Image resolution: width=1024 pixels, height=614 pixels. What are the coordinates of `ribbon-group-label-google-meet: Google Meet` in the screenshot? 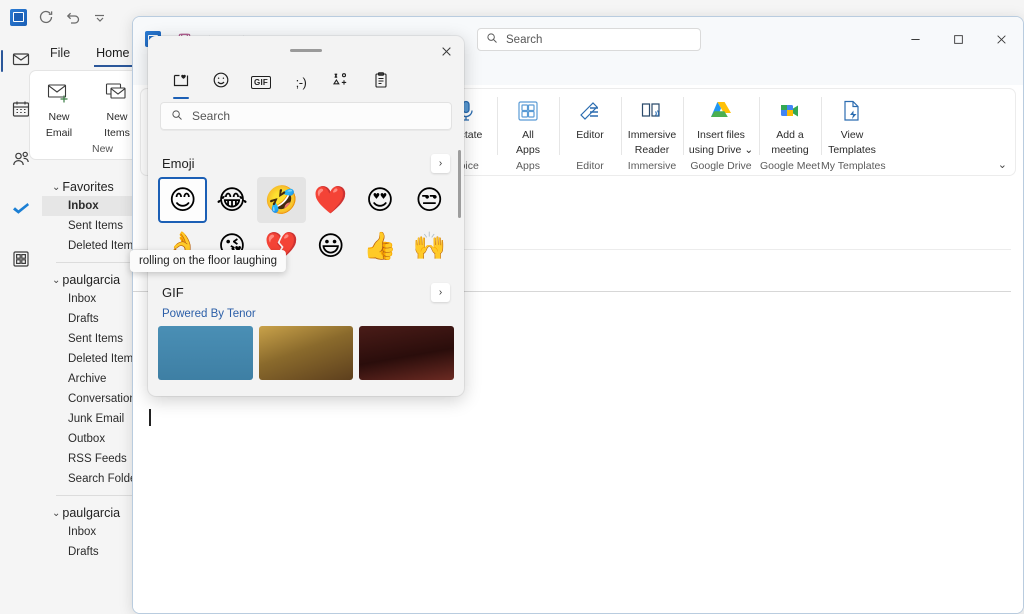 It's located at (790, 166).